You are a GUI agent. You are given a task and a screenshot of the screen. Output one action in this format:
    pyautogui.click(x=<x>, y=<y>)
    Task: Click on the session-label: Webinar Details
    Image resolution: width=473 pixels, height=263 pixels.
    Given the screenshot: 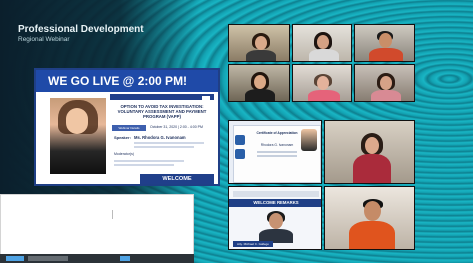 What is the action you would take?
    pyautogui.click(x=129, y=128)
    